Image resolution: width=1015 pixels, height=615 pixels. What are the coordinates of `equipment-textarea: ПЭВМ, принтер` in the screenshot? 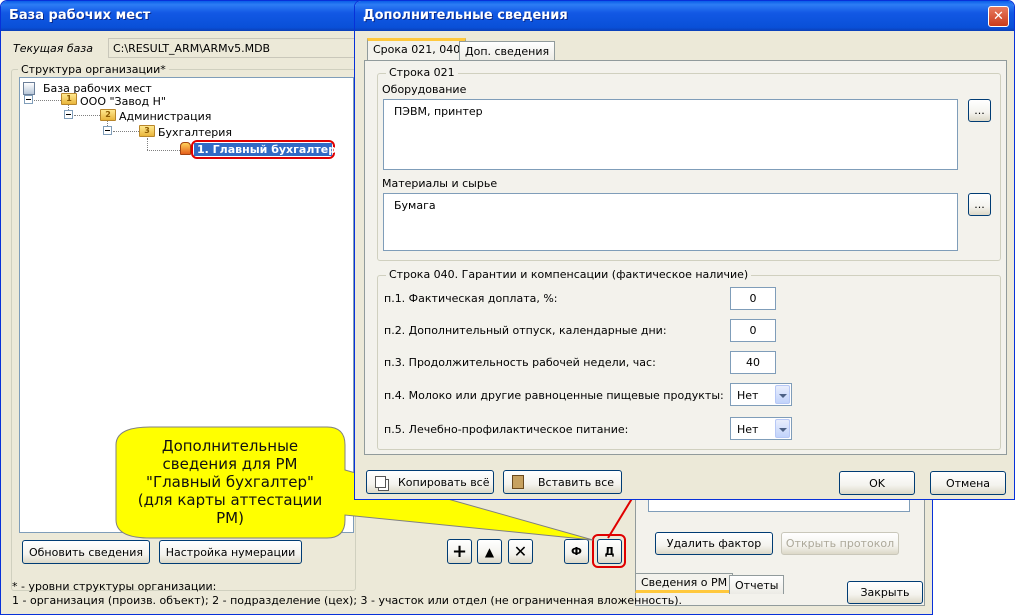 It's located at (670, 134).